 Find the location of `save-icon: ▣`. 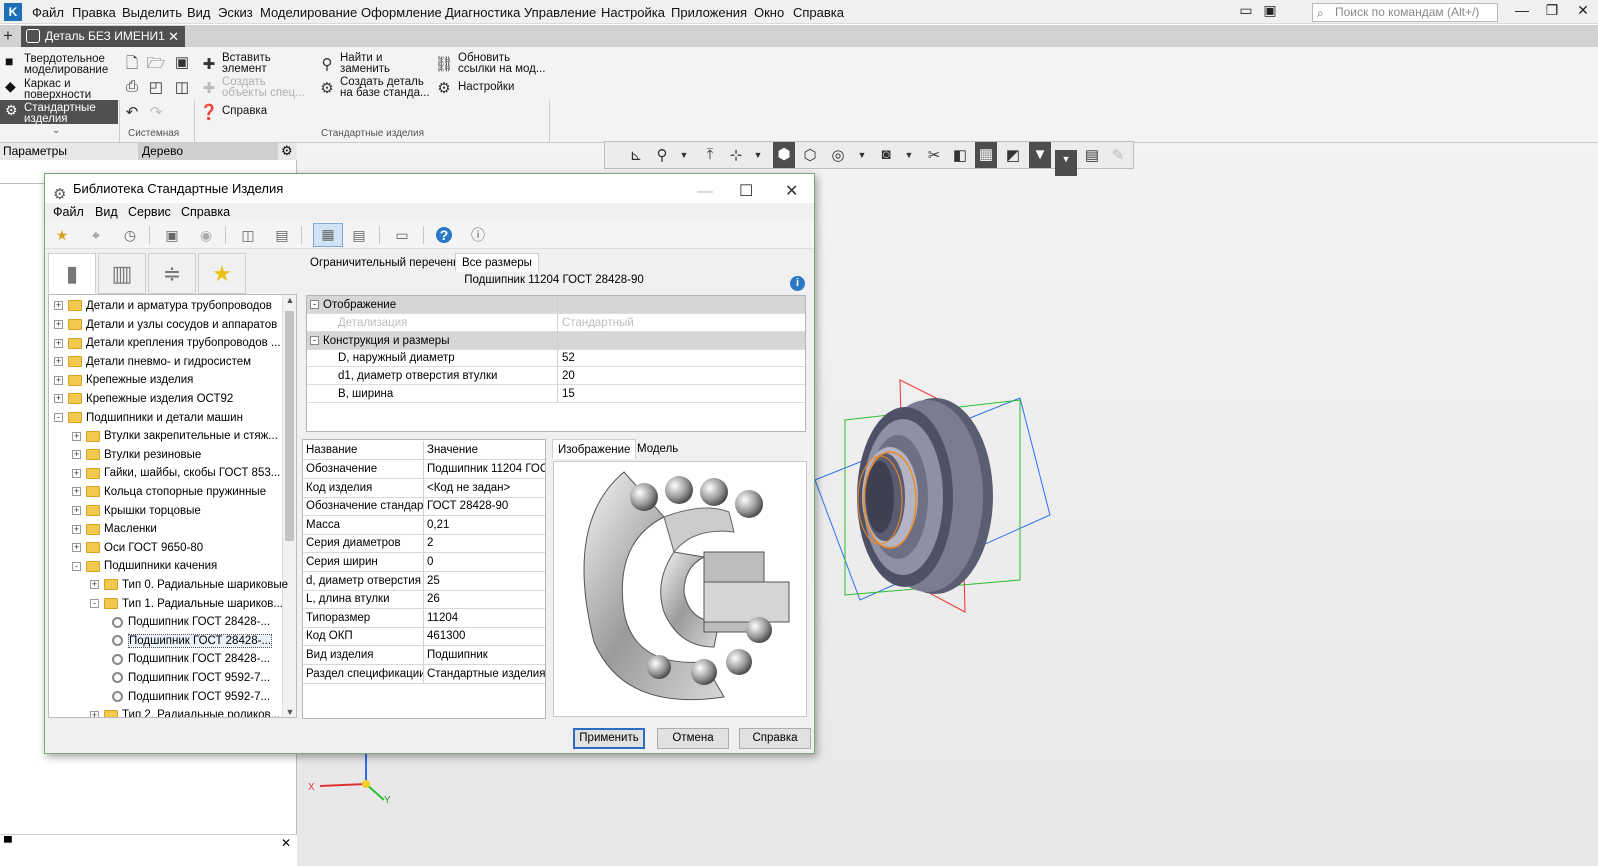

save-icon: ▣ is located at coordinates (182, 62).